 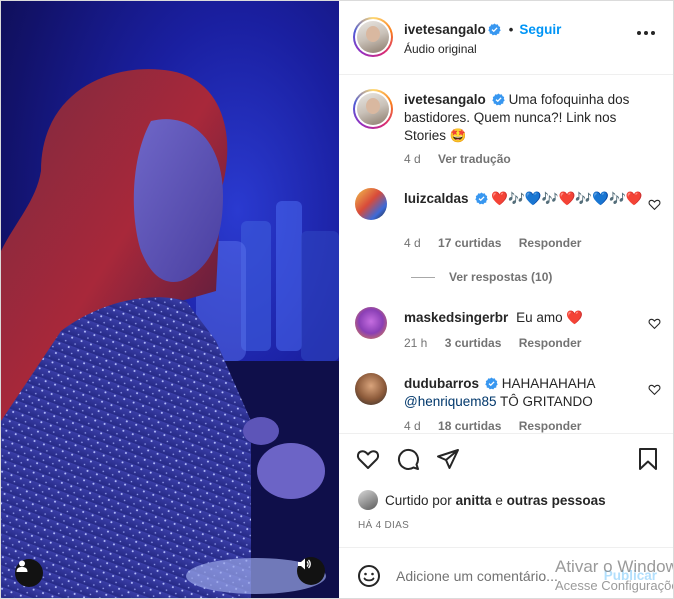 I want to click on replies-divider, so click(x=423, y=277).